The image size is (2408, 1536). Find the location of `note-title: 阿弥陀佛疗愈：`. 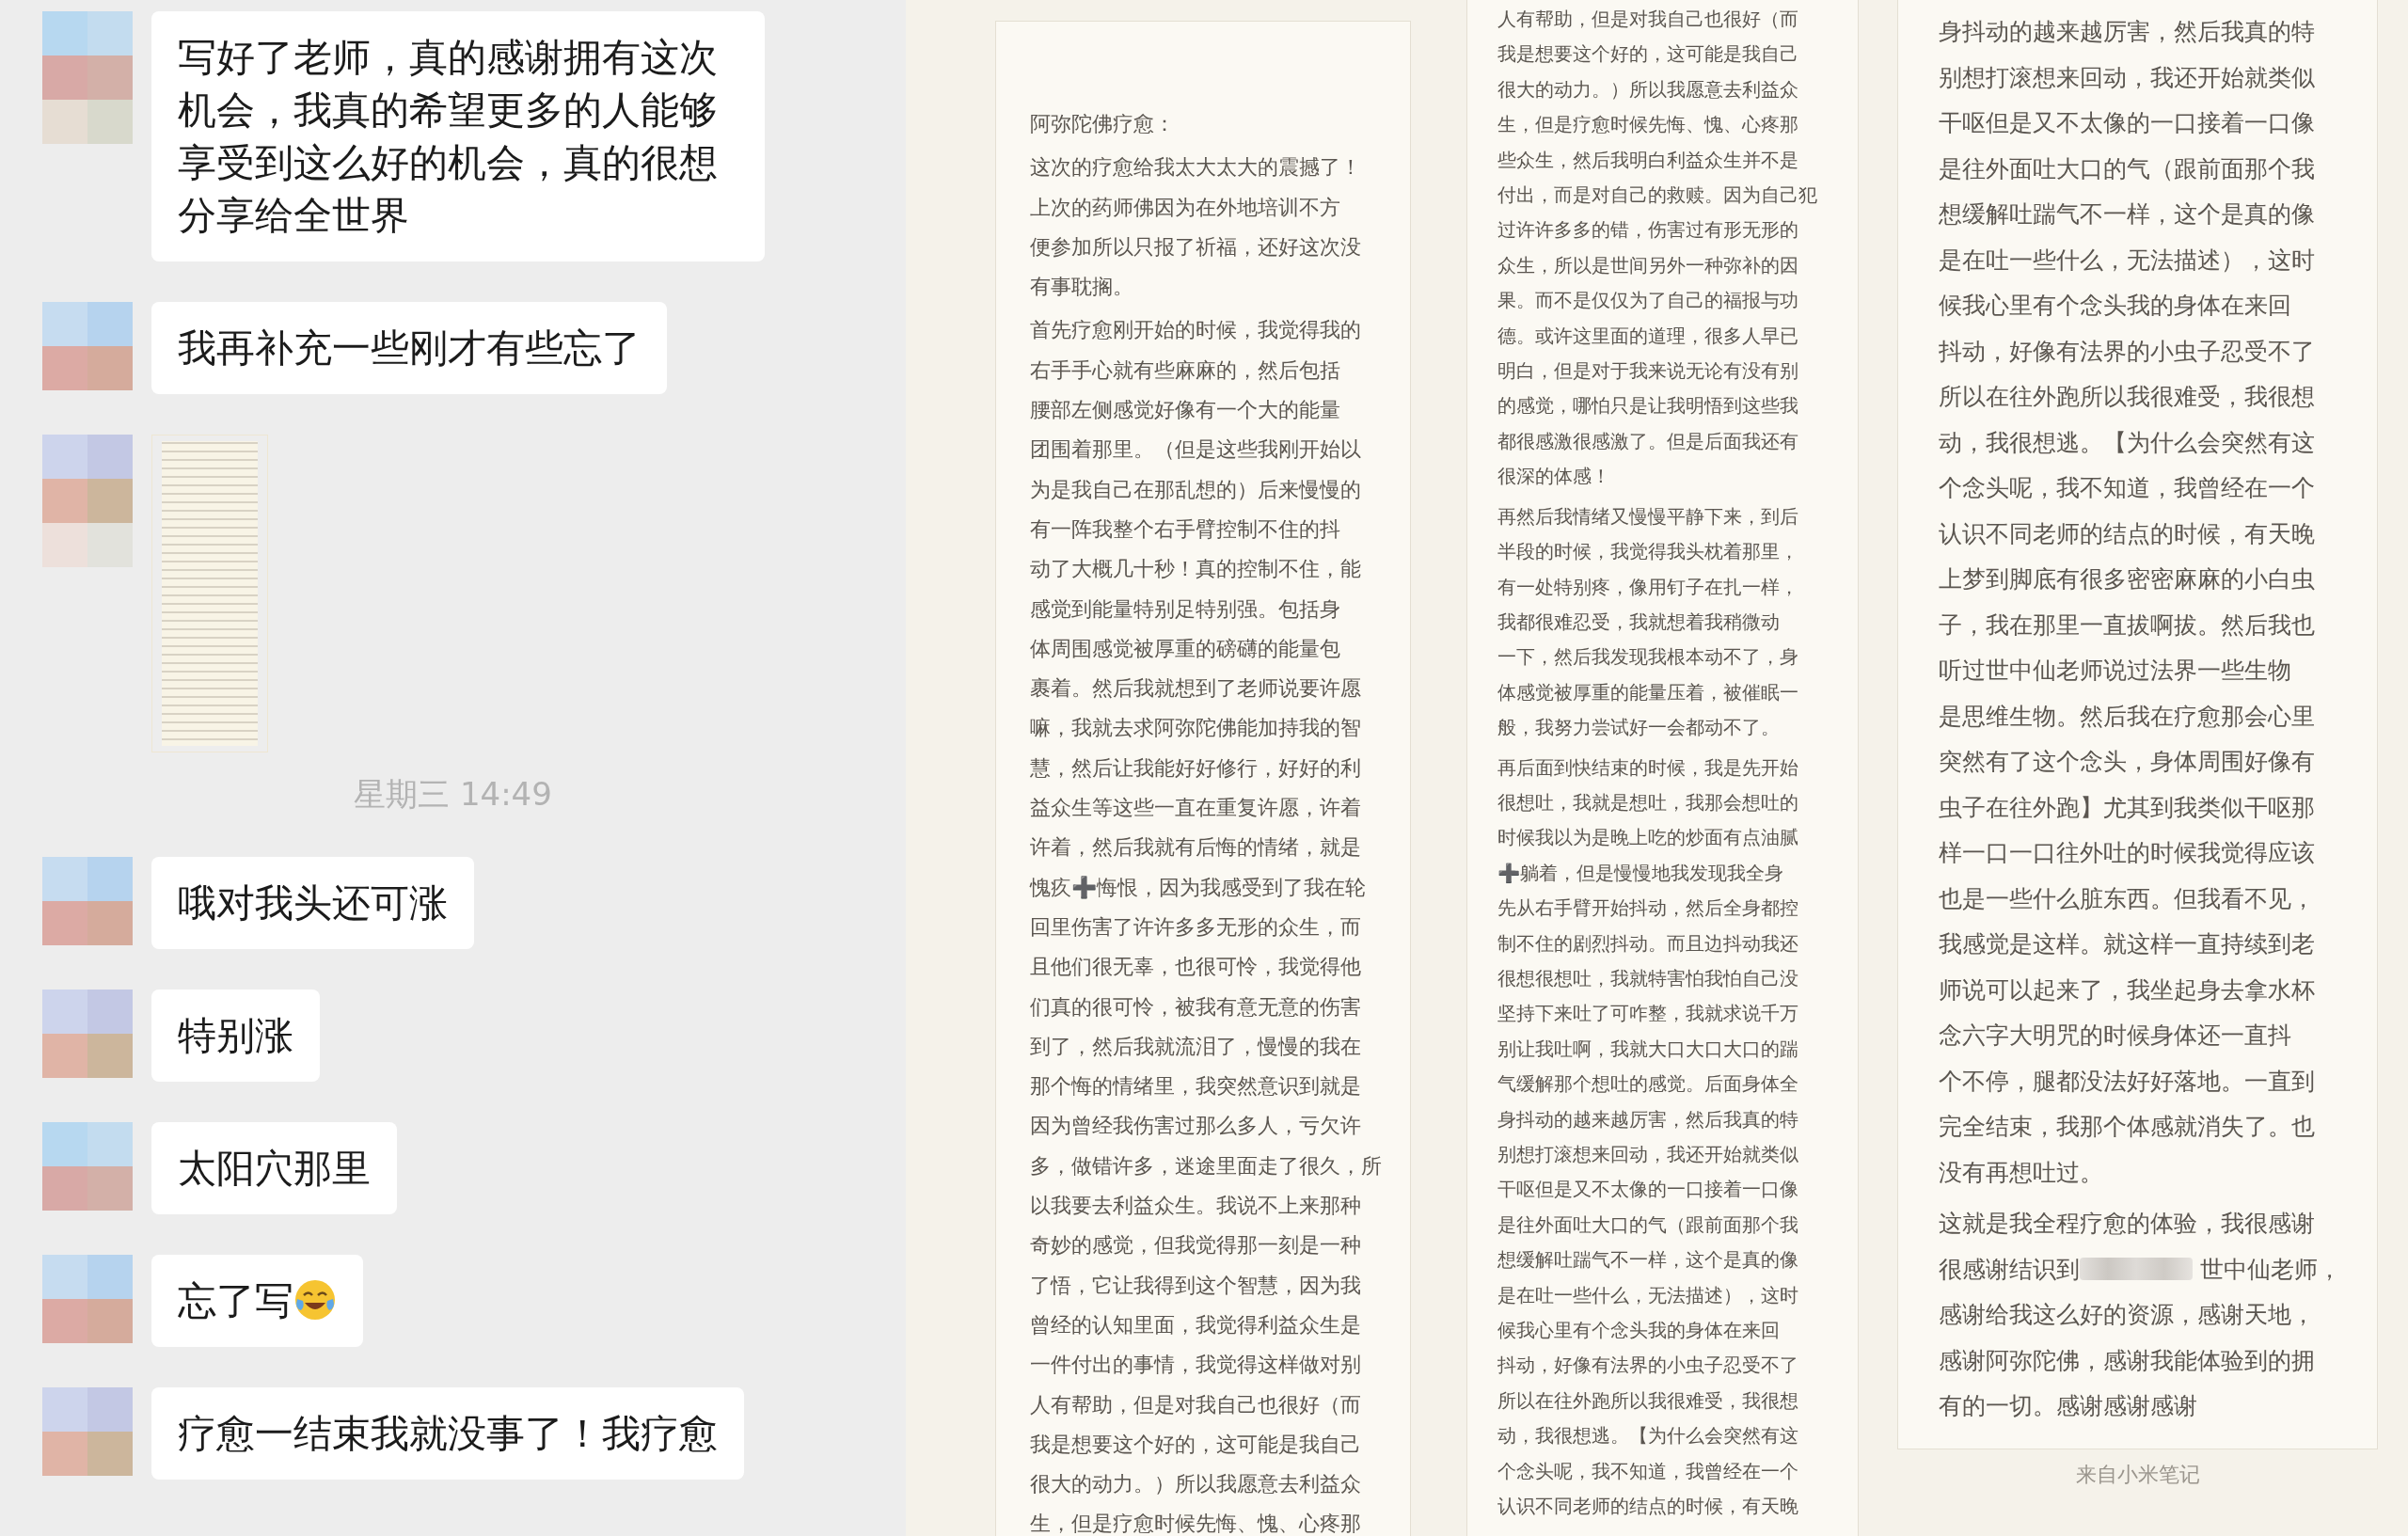

note-title: 阿弥陀佛疗愈： is located at coordinates (1102, 124).